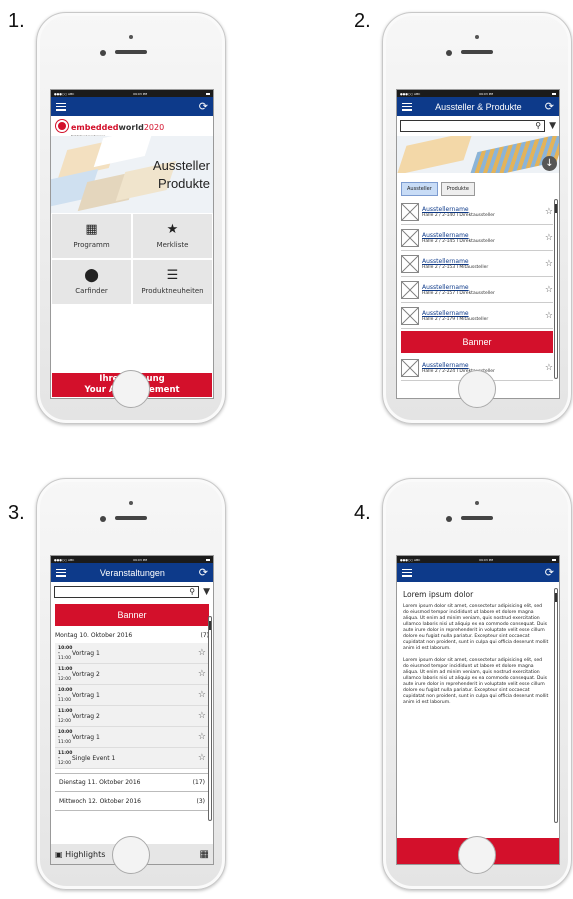  I want to click on hero-exhibitors-products: Aussteller Produkte, so click(132, 174).